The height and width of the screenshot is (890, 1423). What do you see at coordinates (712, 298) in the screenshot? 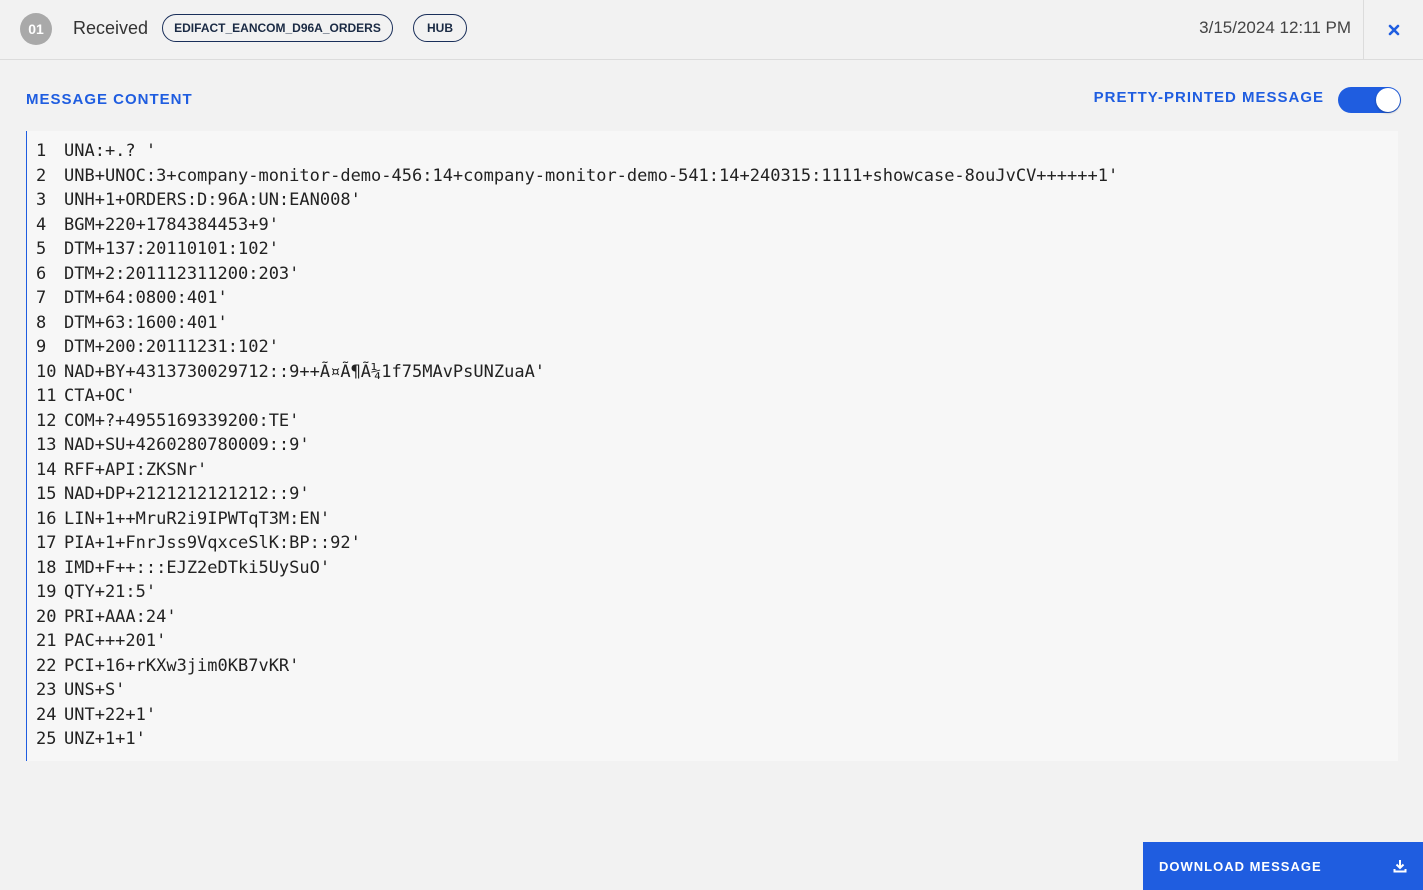
I see `code-line: 7 DTM+64:0800:401'` at bounding box center [712, 298].